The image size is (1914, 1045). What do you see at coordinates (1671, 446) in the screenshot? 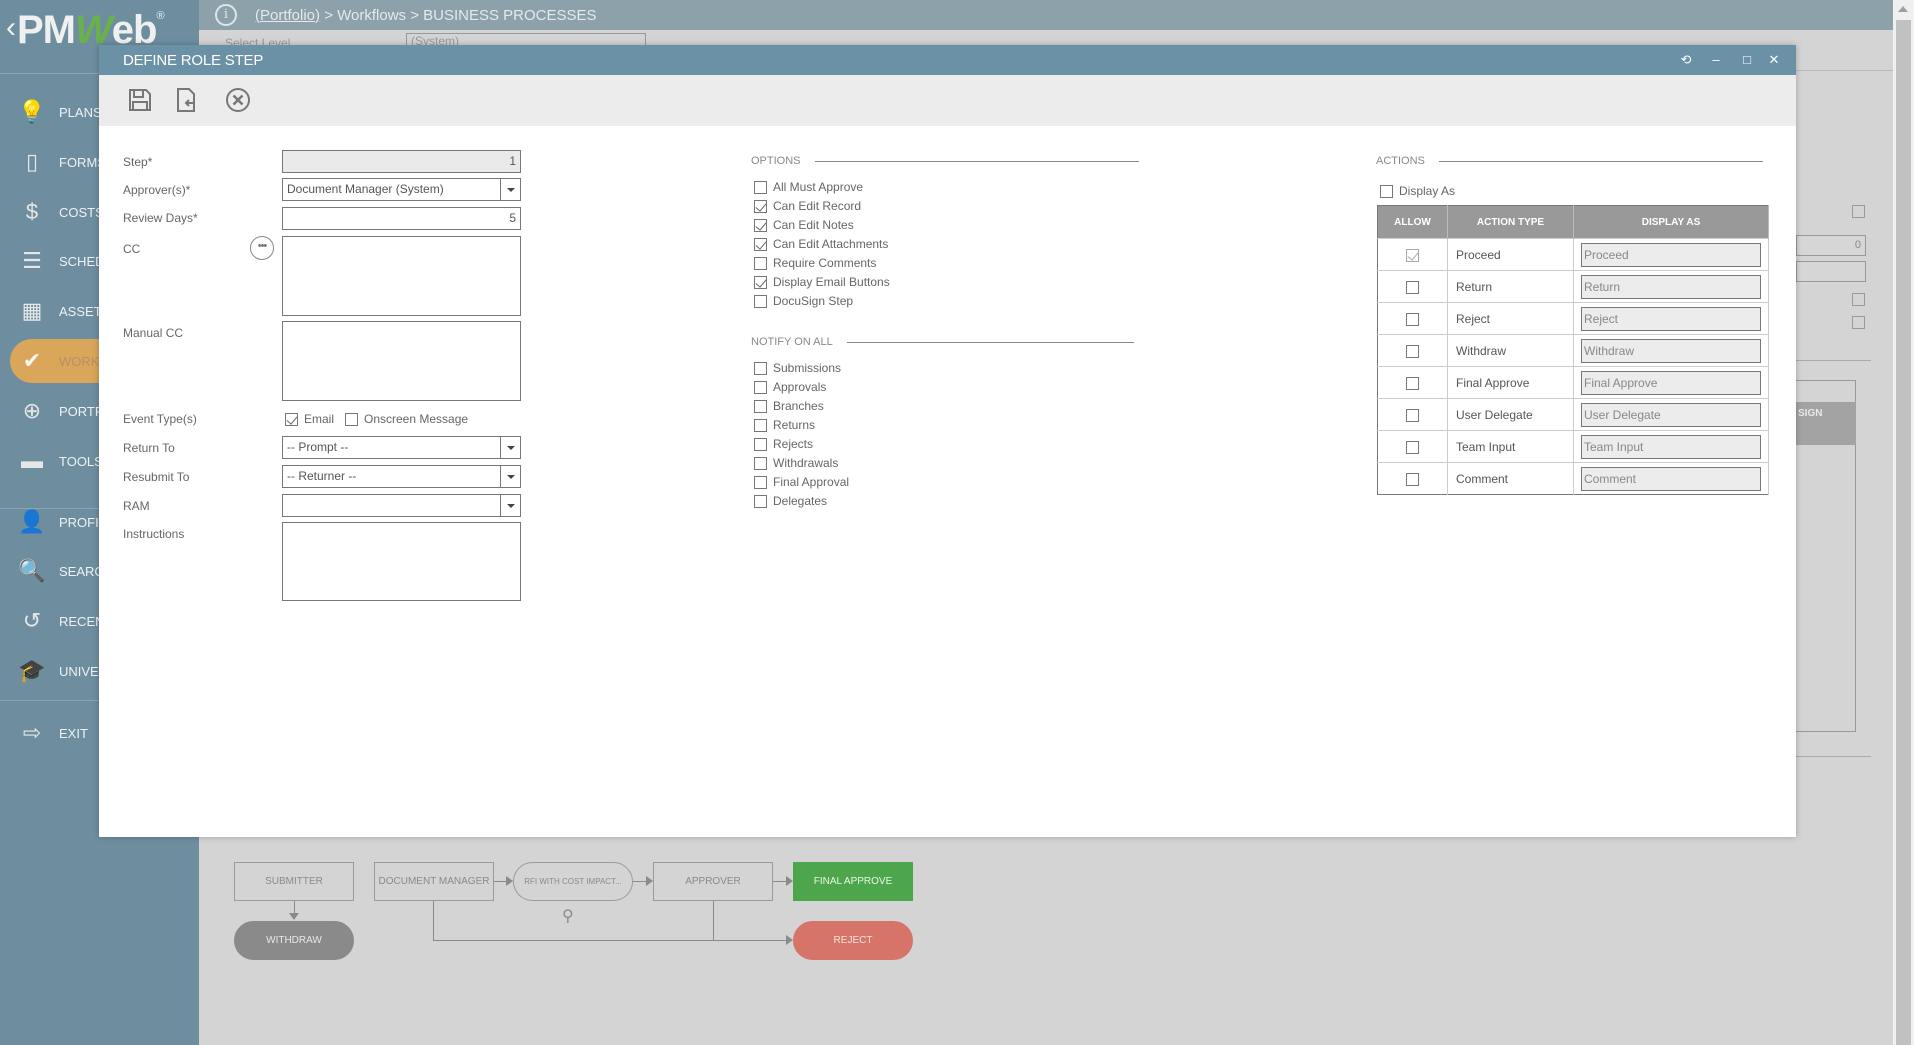
I see `display-as-field: Team Input` at bounding box center [1671, 446].